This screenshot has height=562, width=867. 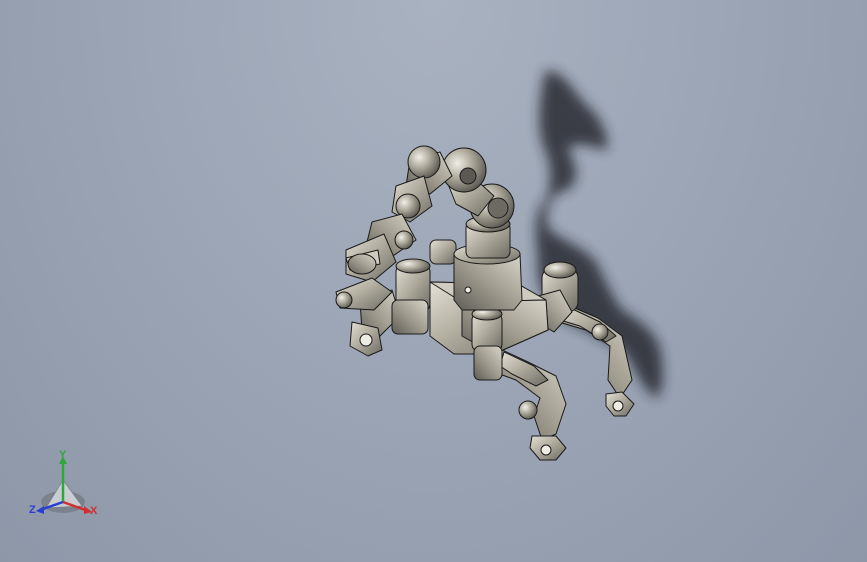 What do you see at coordinates (40, 510) in the screenshot?
I see `z-axis-arrow` at bounding box center [40, 510].